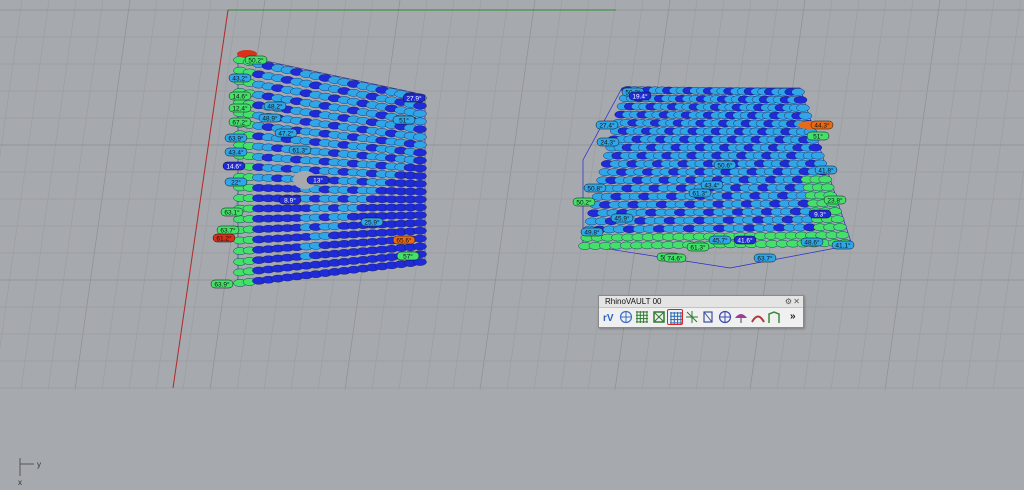  I want to click on angle-label: 63.7°, so click(765, 258).